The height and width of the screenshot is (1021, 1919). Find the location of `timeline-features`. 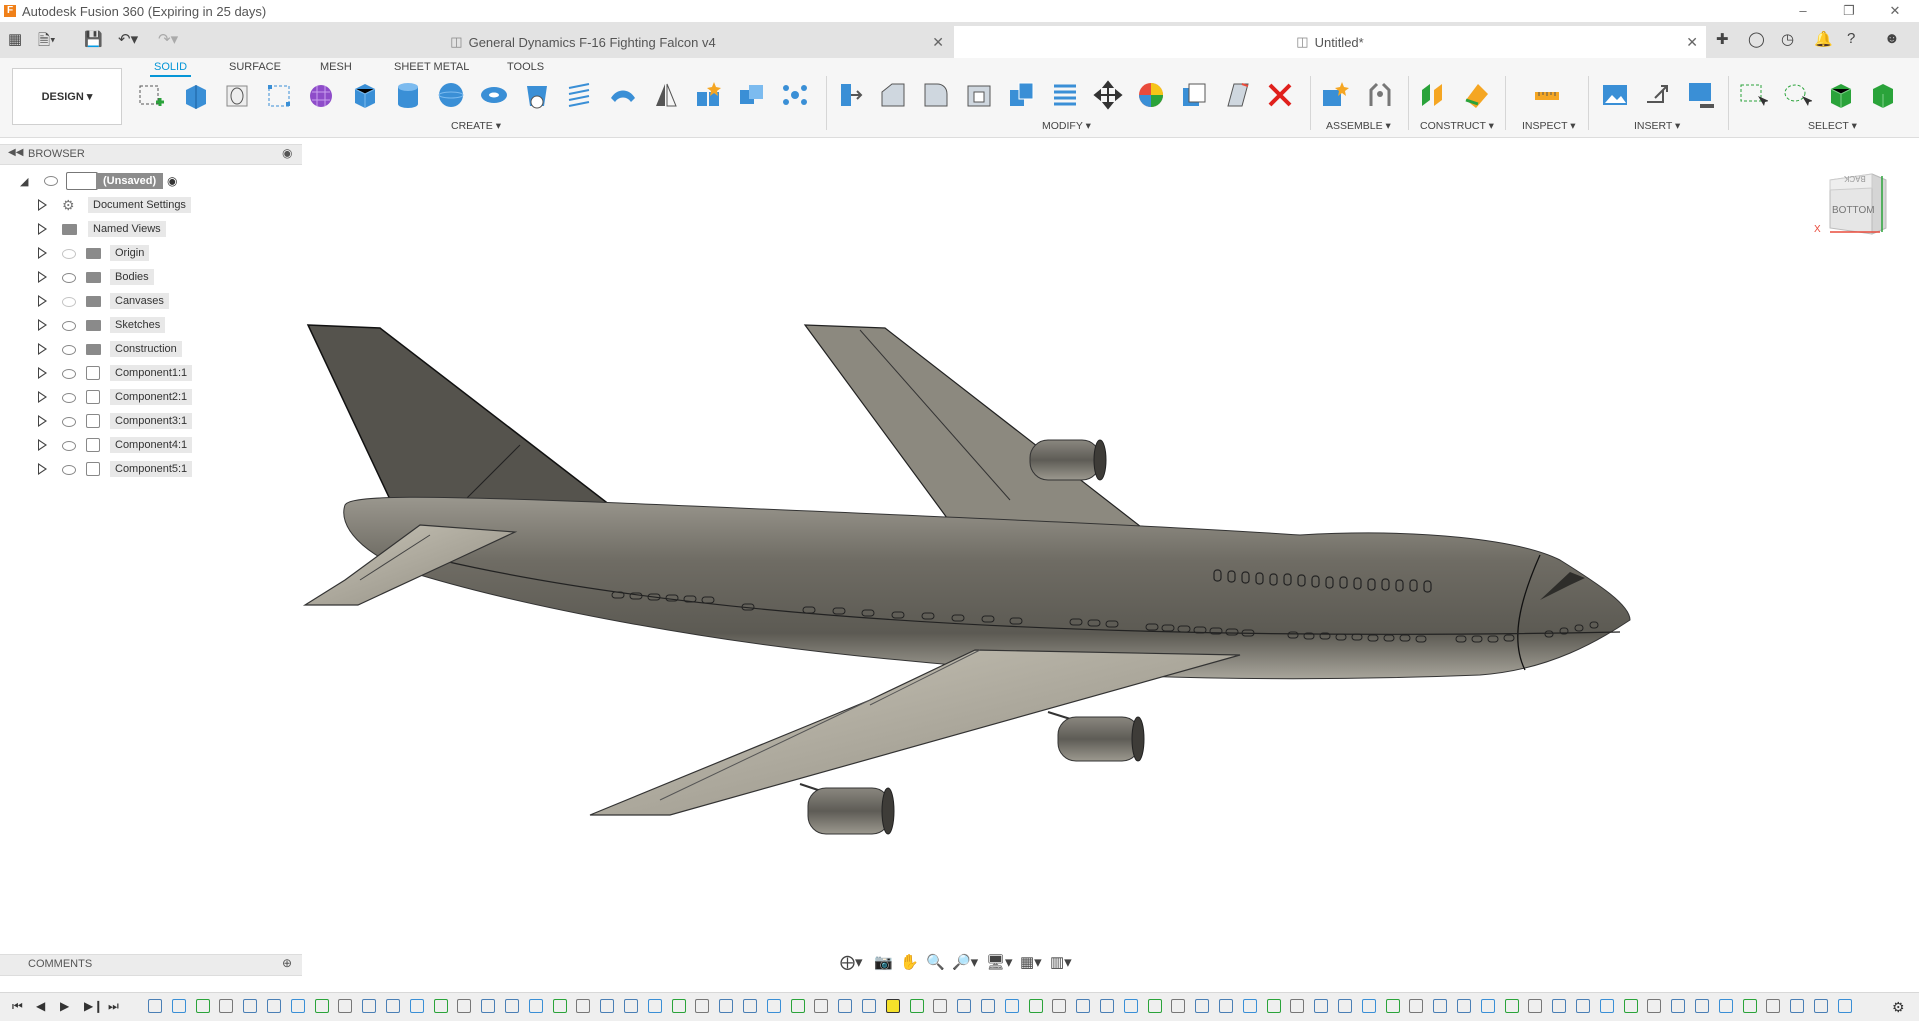

timeline-features is located at coordinates (1008, 1007).